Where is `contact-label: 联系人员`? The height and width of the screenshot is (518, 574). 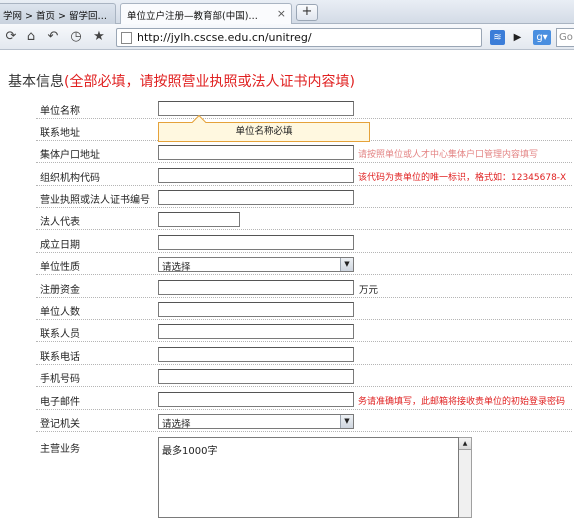
contact-label: 联系人员 is located at coordinates (60, 334).